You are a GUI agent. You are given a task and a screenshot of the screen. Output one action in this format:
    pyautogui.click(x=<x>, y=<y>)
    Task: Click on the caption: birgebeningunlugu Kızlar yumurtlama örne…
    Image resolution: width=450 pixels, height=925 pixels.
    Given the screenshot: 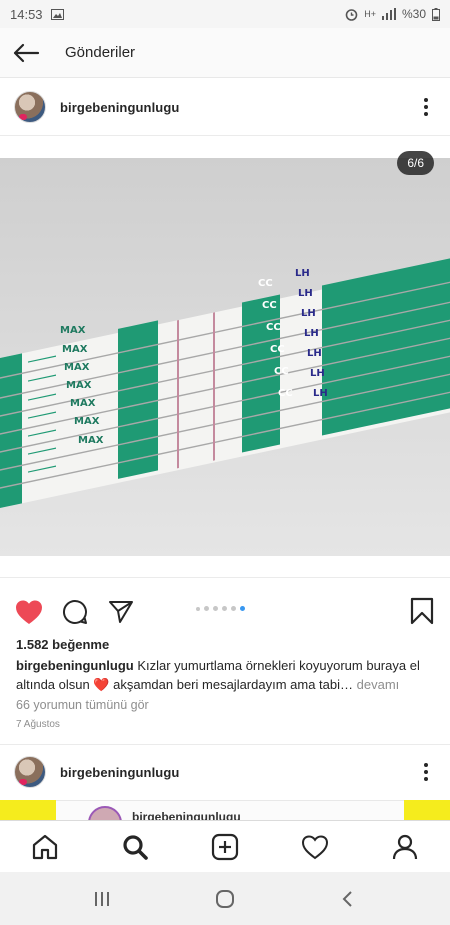 What is the action you would take?
    pyautogui.click(x=226, y=675)
    